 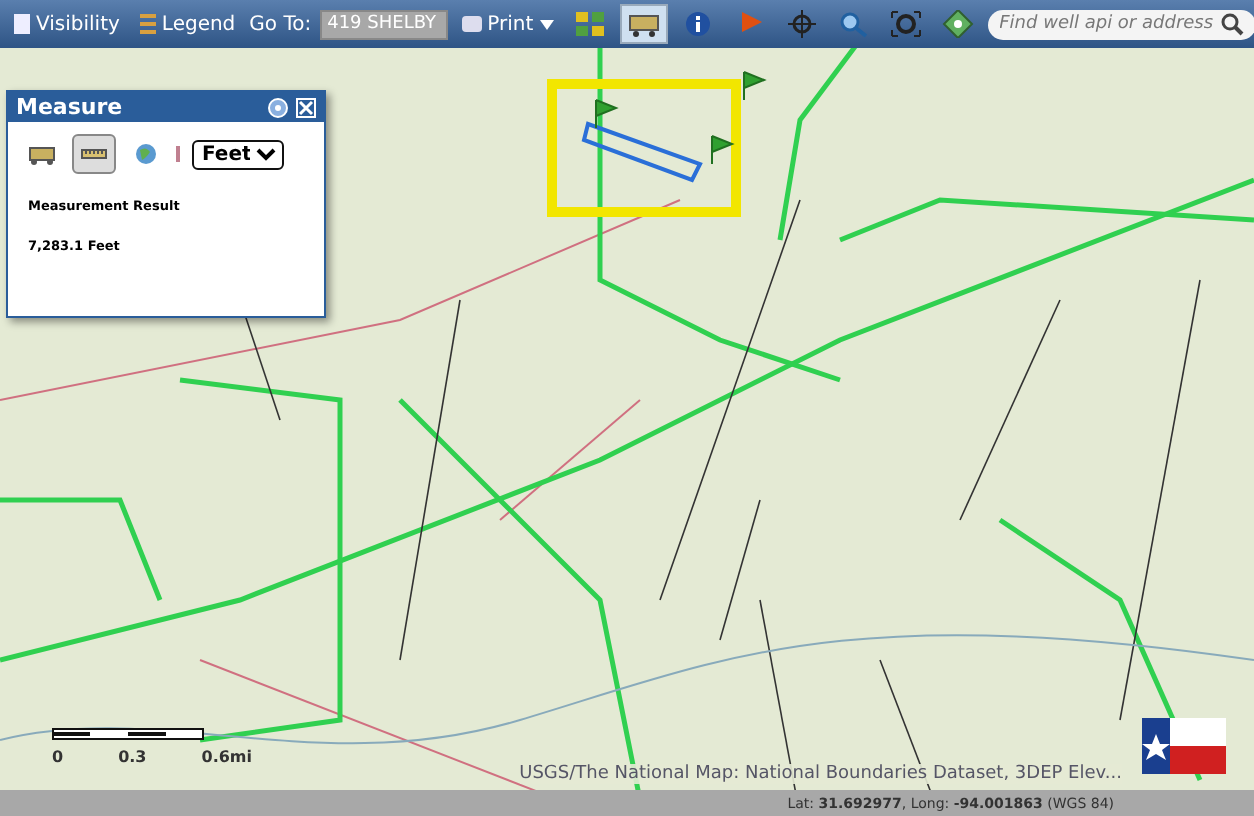 I want to click on legend-button: Legend, so click(x=187, y=24).